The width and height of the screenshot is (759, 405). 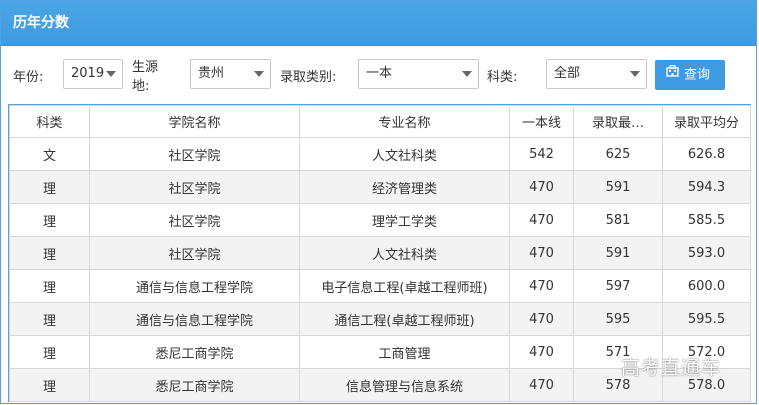 I want to click on table-cell: 595.5, so click(x=706, y=319).